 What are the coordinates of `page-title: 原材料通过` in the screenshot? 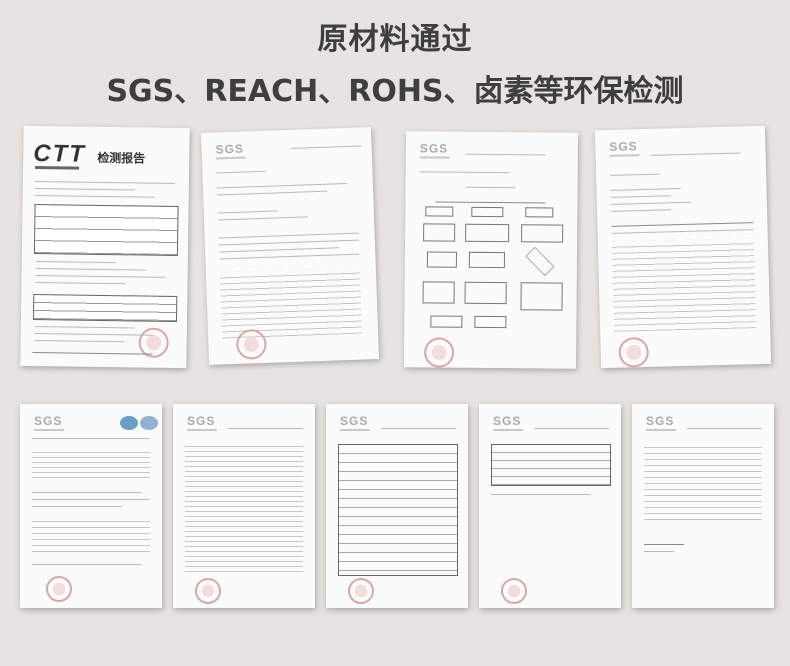 It's located at (395, 39).